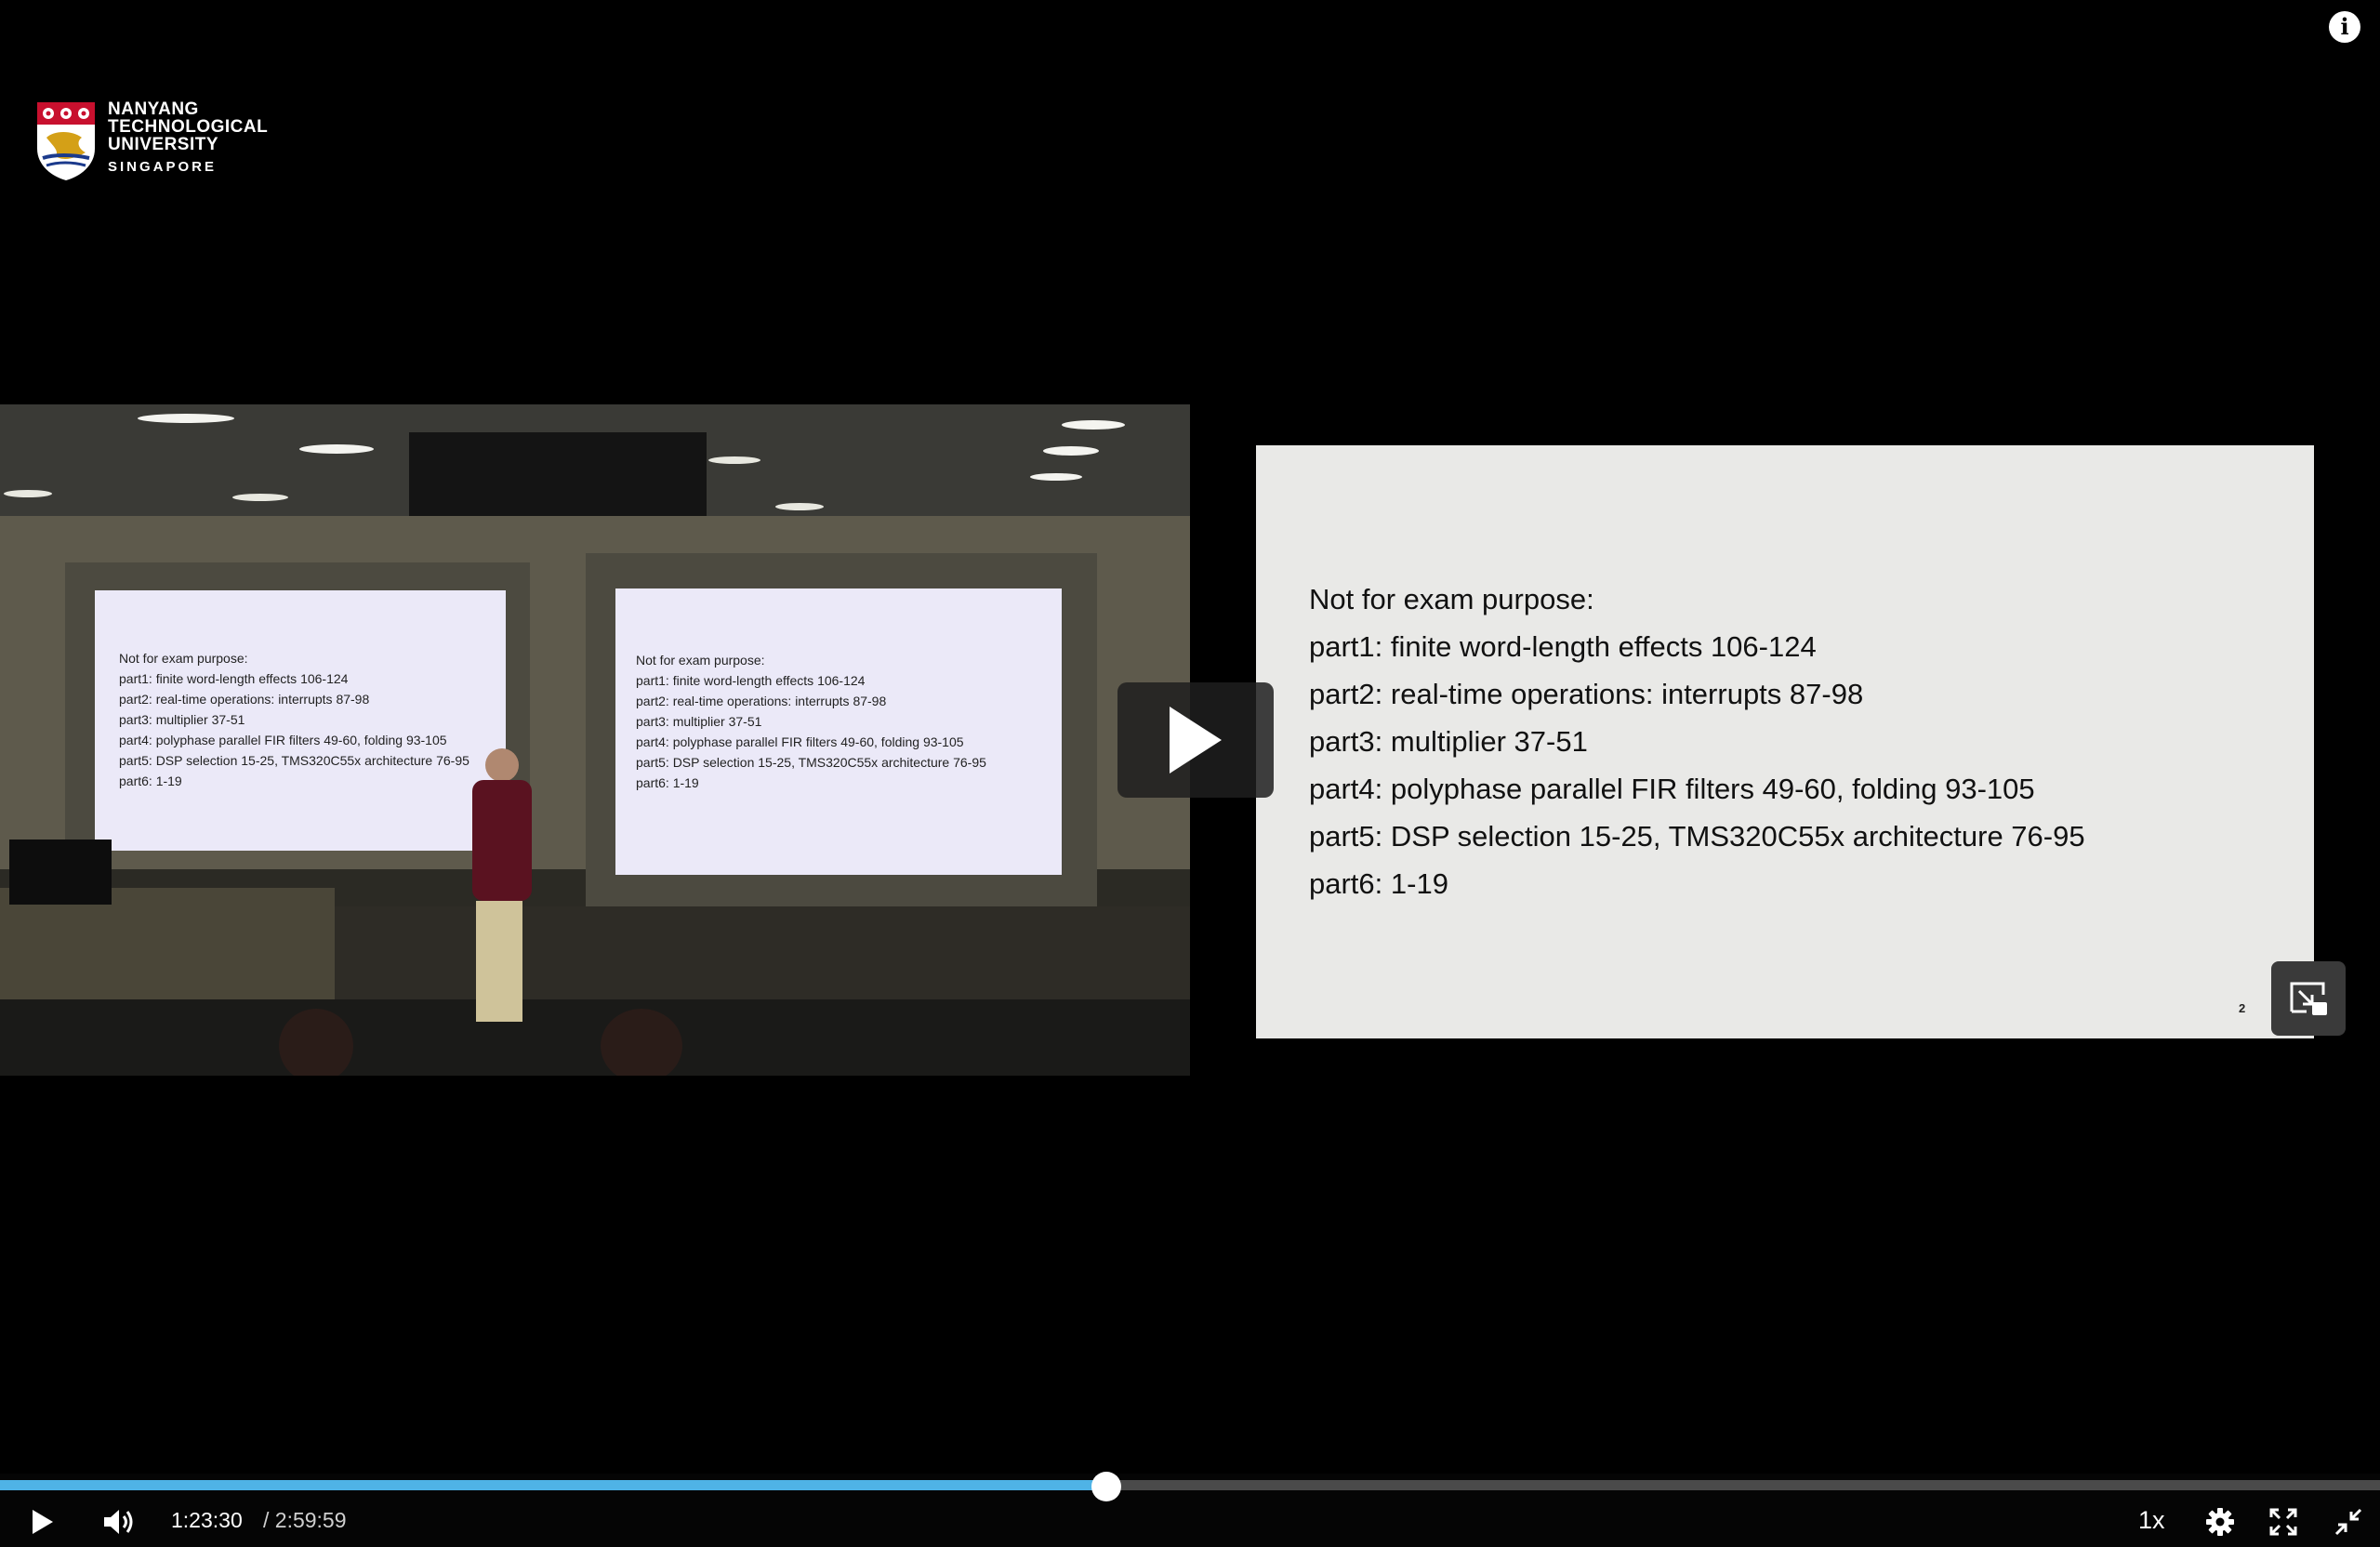 The height and width of the screenshot is (1547, 2380). I want to click on big-play-button, so click(1195, 740).